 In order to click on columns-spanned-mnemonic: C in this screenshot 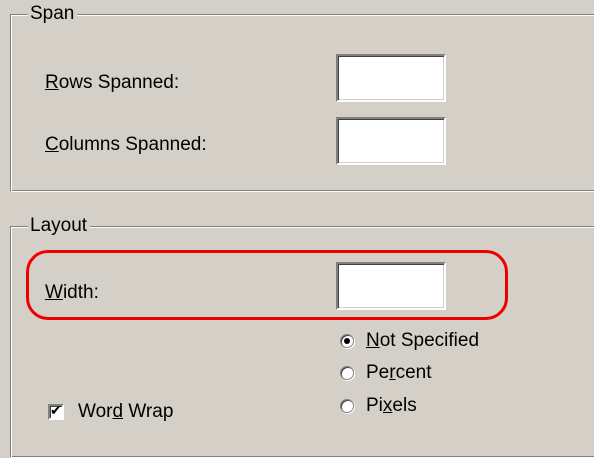, I will do `click(52, 144)`.